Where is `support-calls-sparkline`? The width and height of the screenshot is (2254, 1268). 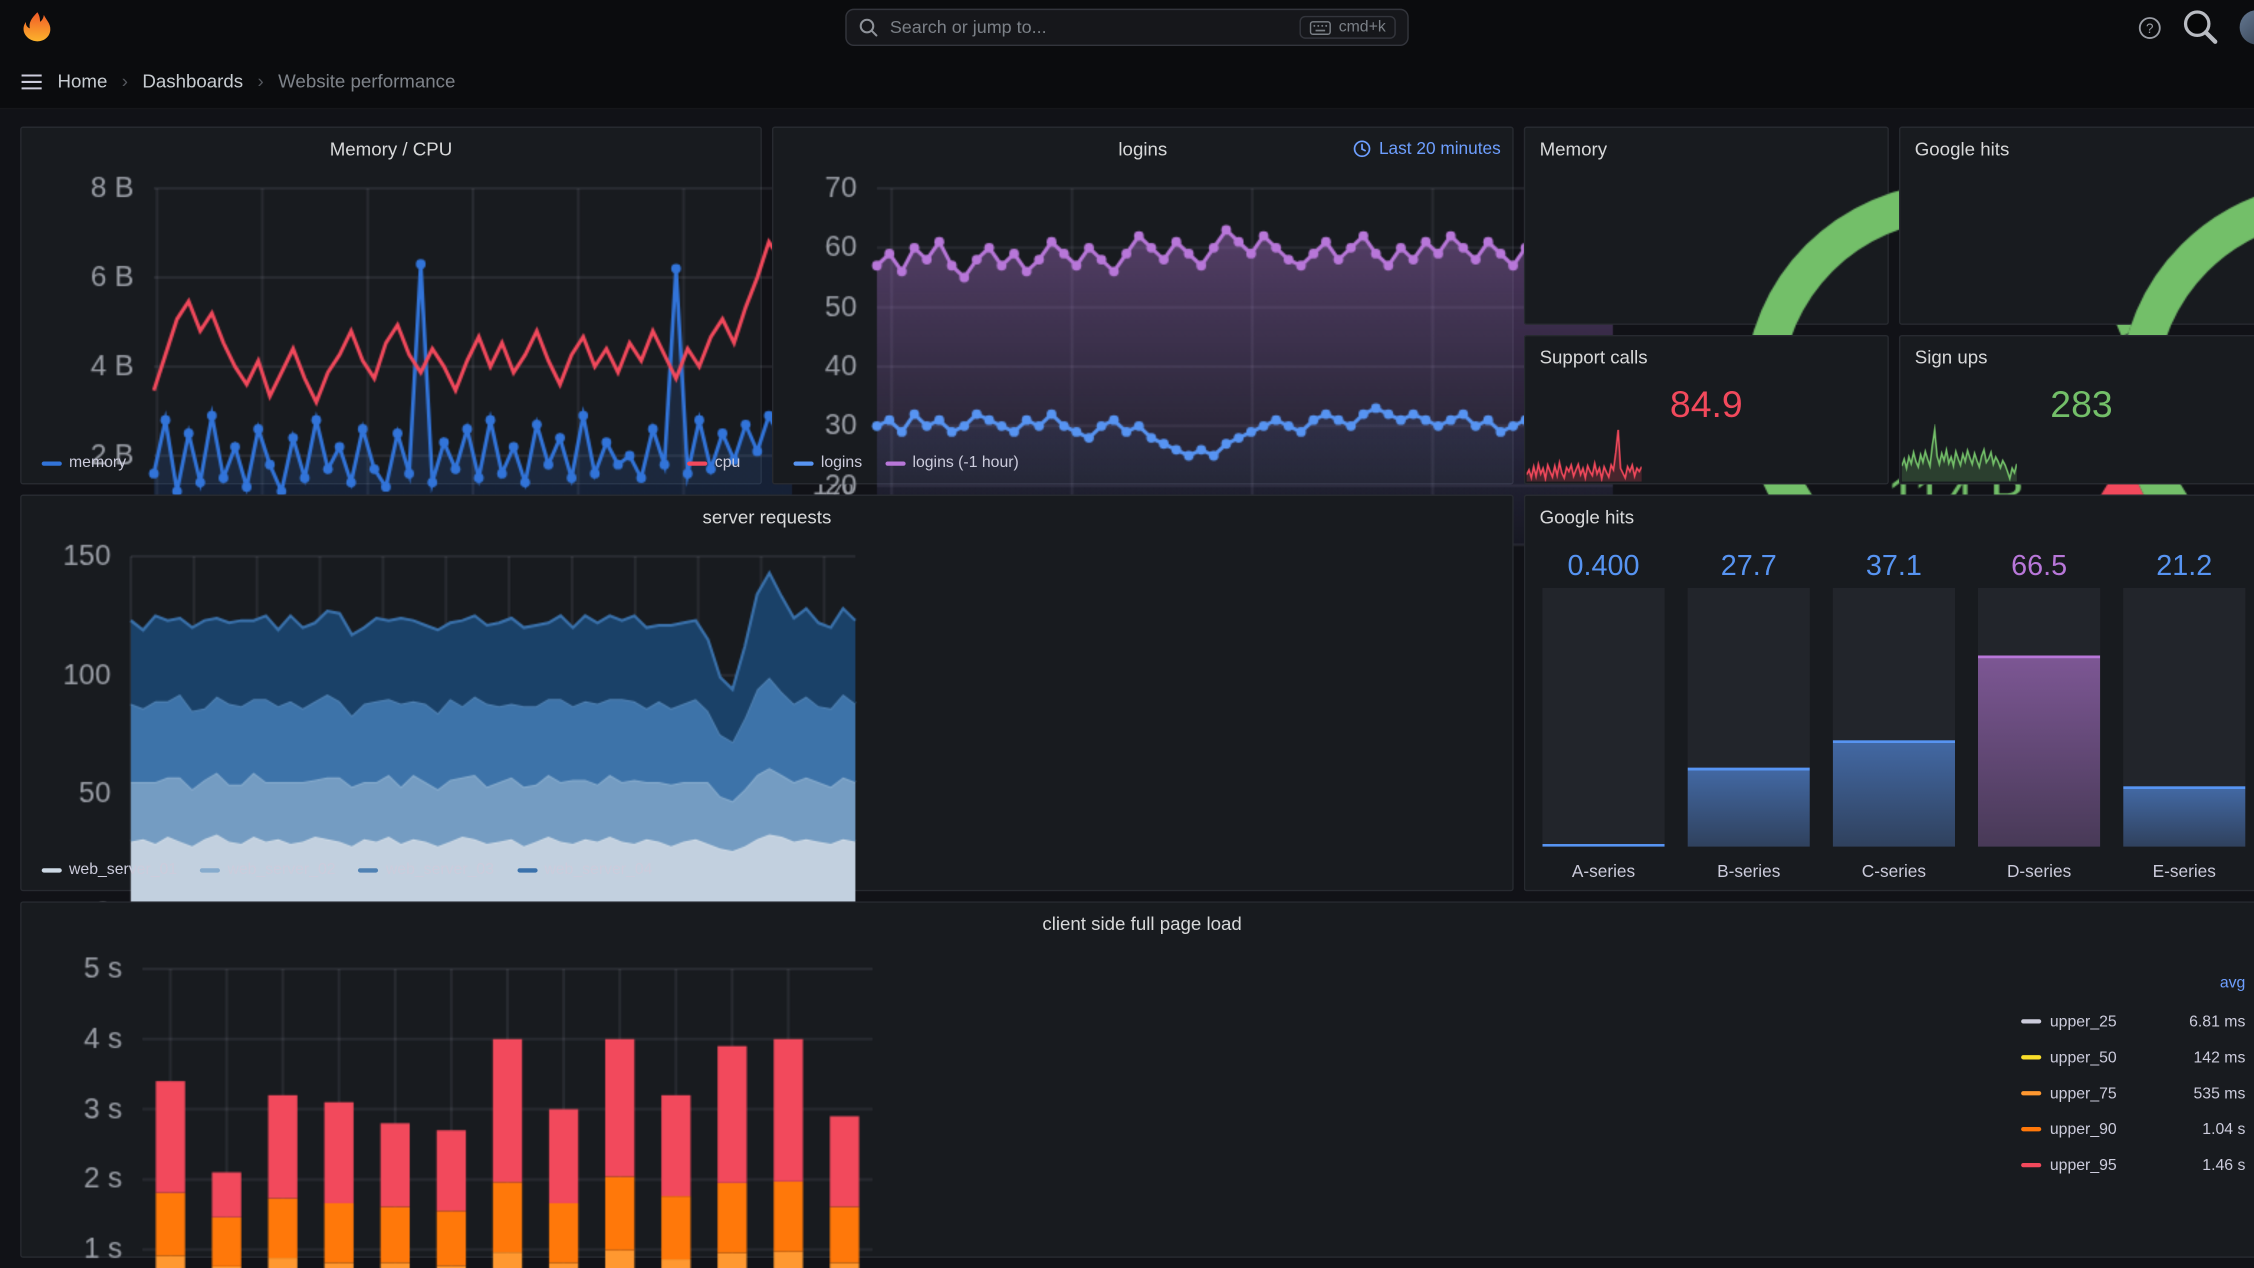
support-calls-sparkline is located at coordinates (1584, 453).